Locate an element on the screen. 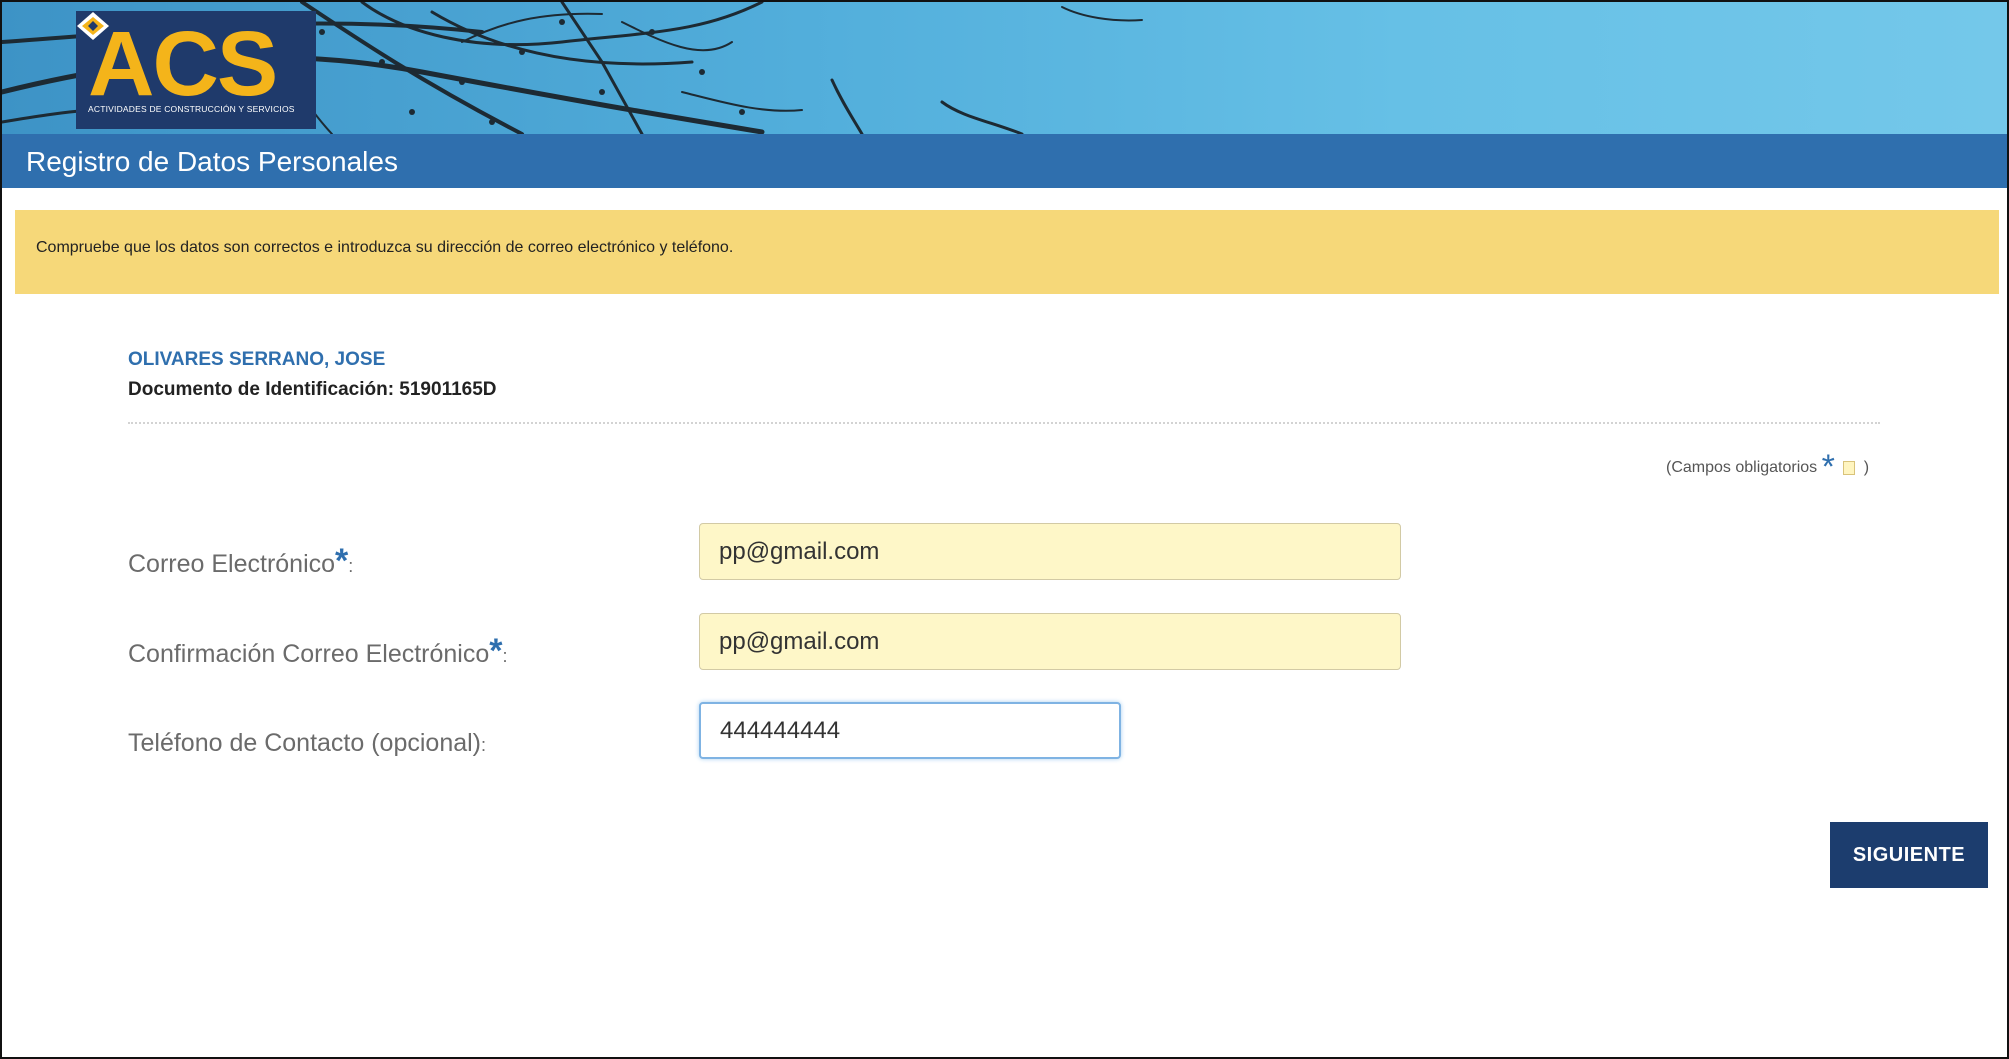 The height and width of the screenshot is (1059, 2009). identification-document: Documento de Identificación: 51901165D is located at coordinates (312, 389).